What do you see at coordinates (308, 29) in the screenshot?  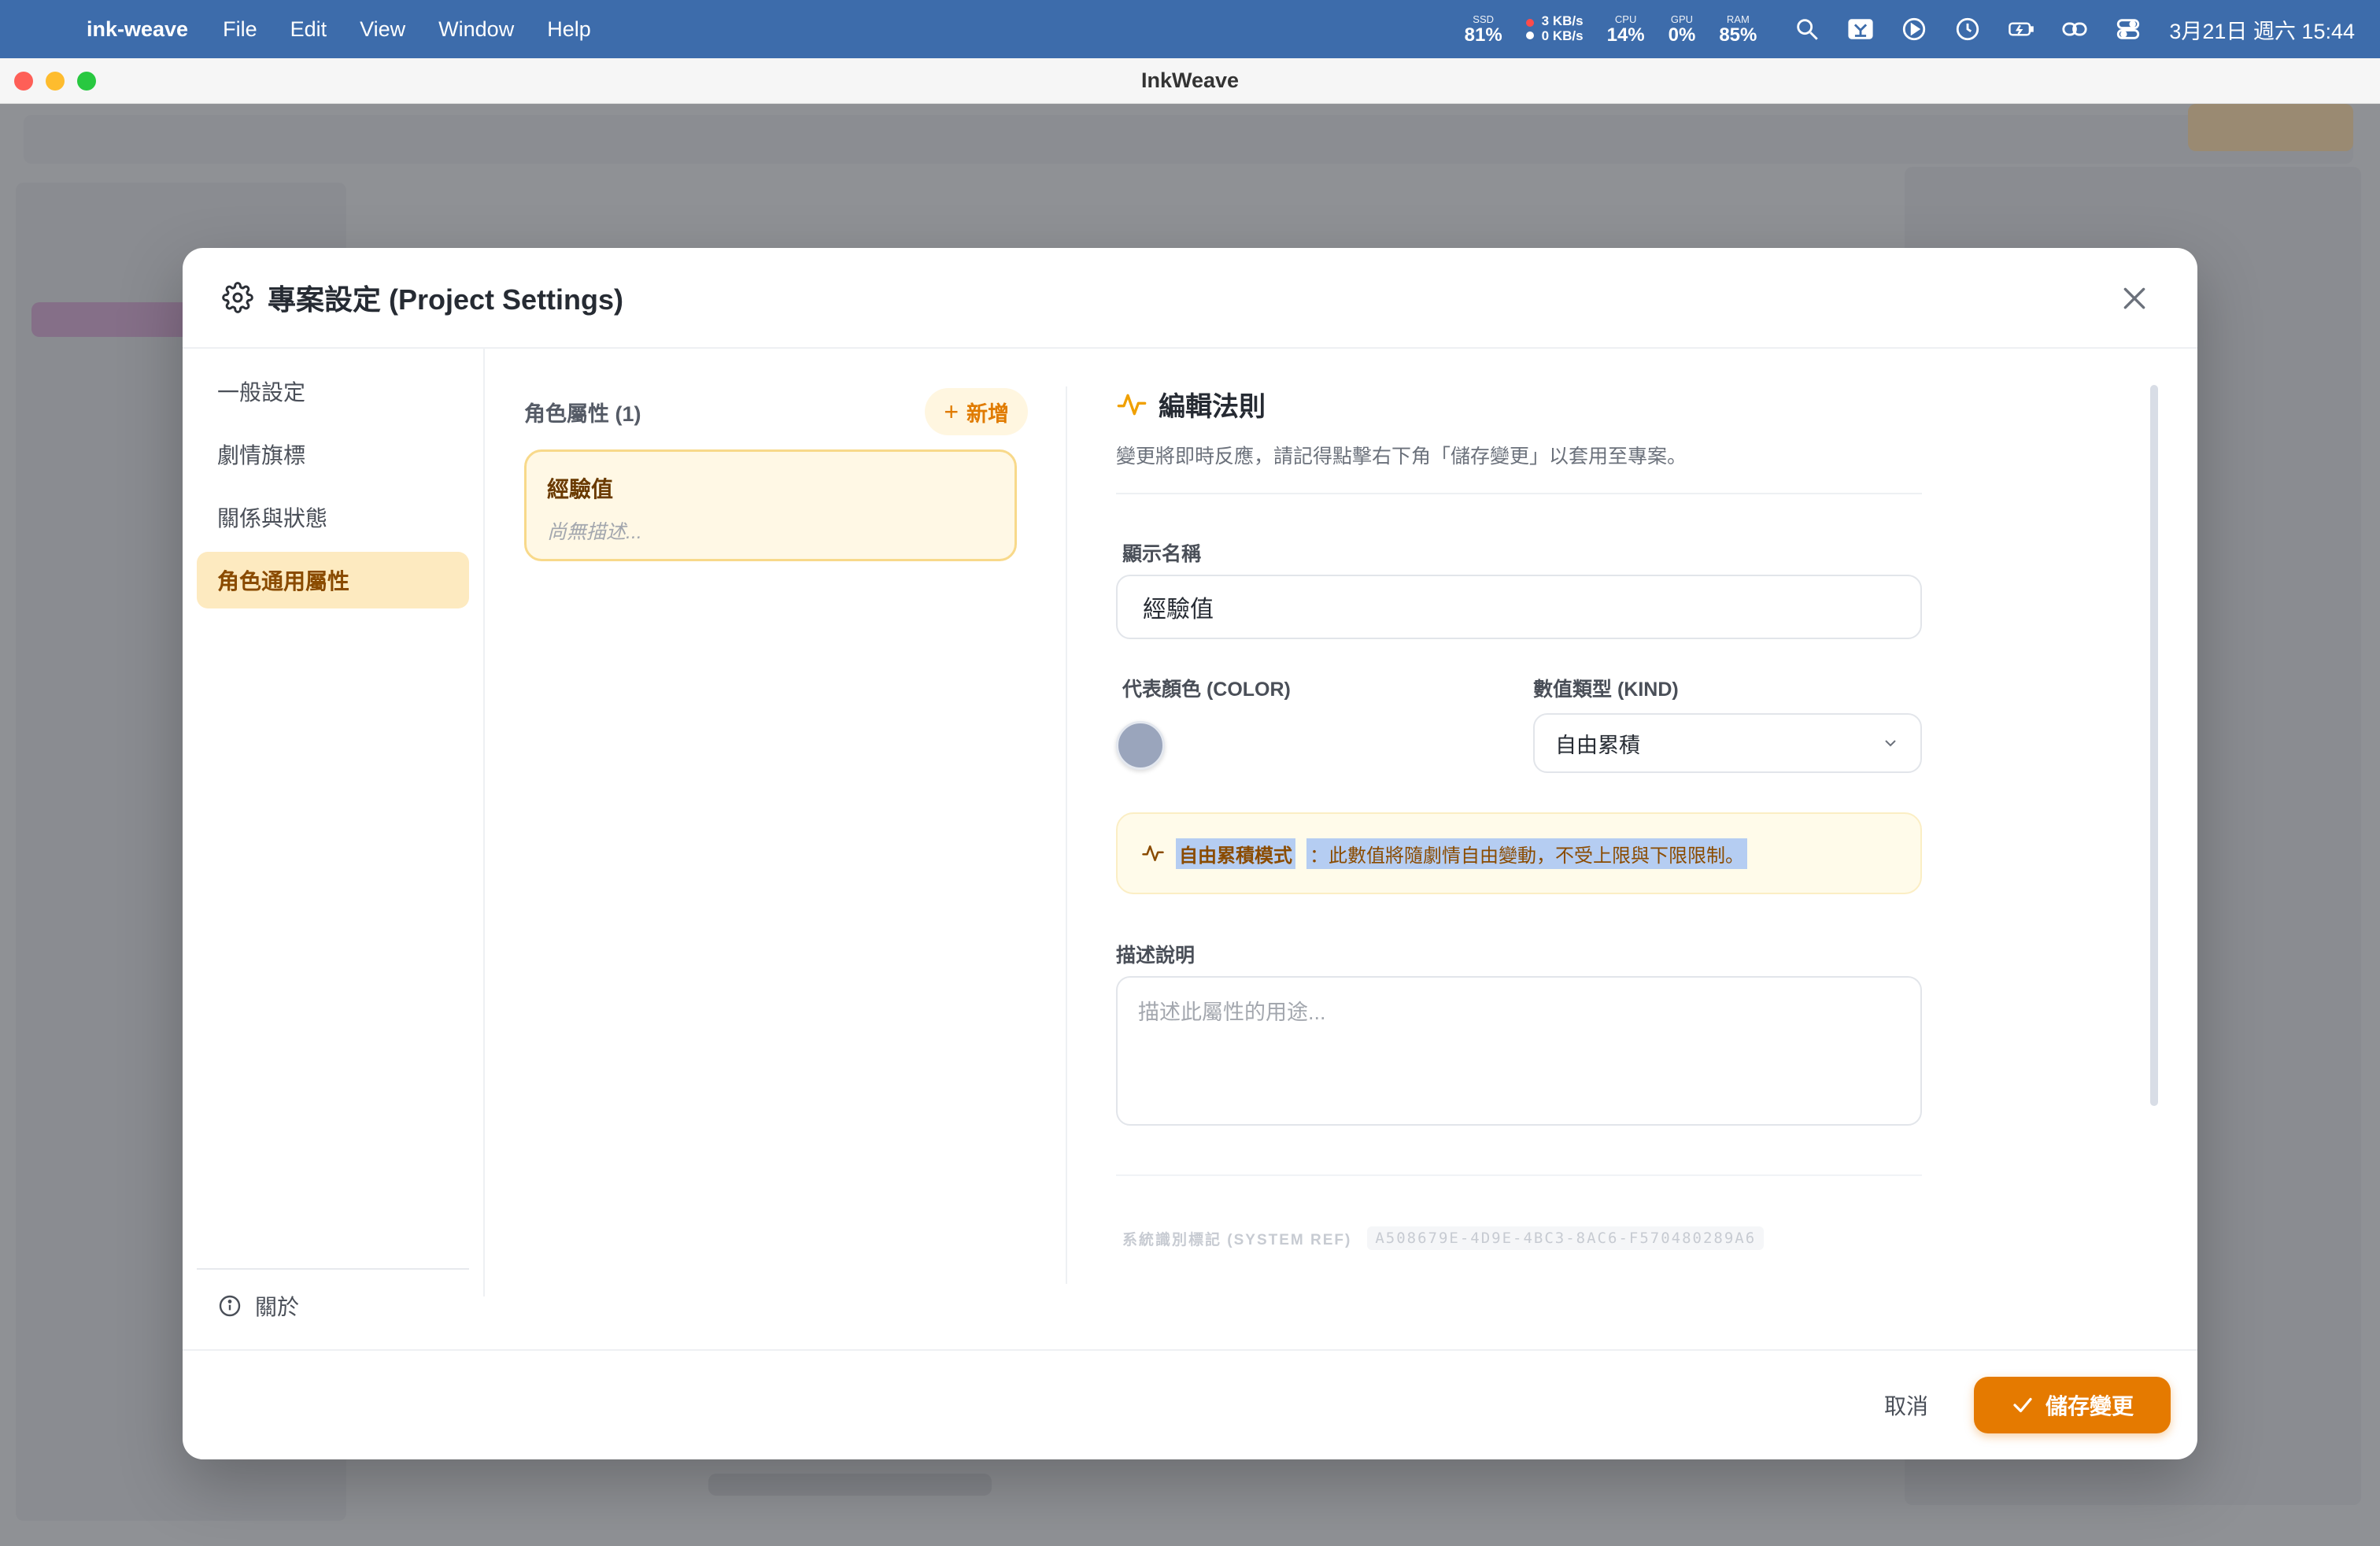 I see `menu-edit: Edit` at bounding box center [308, 29].